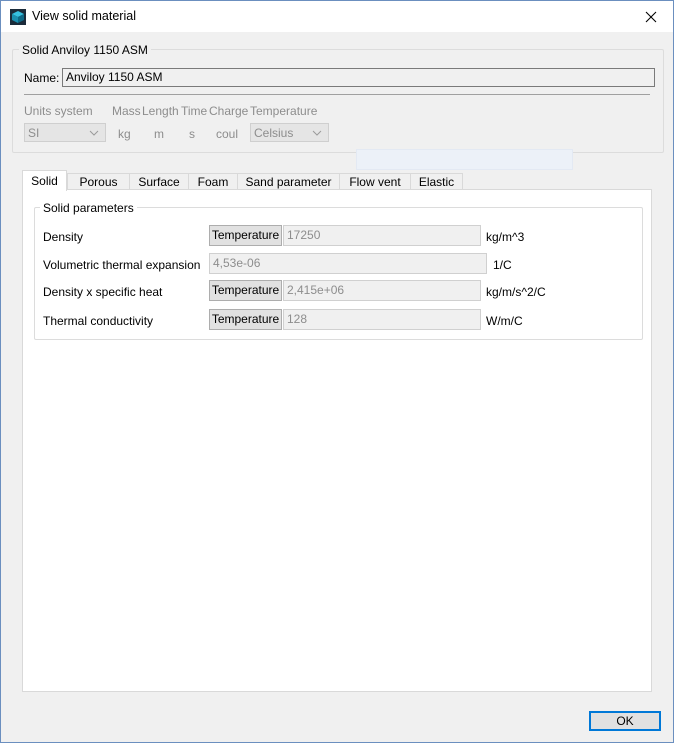 Image resolution: width=674 pixels, height=743 pixels. I want to click on units-system-label: Units system, so click(58, 111).